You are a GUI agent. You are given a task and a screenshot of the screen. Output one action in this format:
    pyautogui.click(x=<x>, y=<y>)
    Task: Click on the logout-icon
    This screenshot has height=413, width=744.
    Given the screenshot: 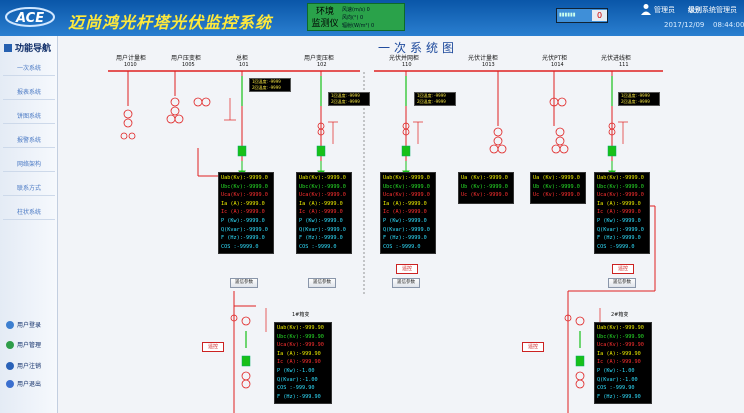 What is the action you would take?
    pyautogui.click(x=10, y=366)
    